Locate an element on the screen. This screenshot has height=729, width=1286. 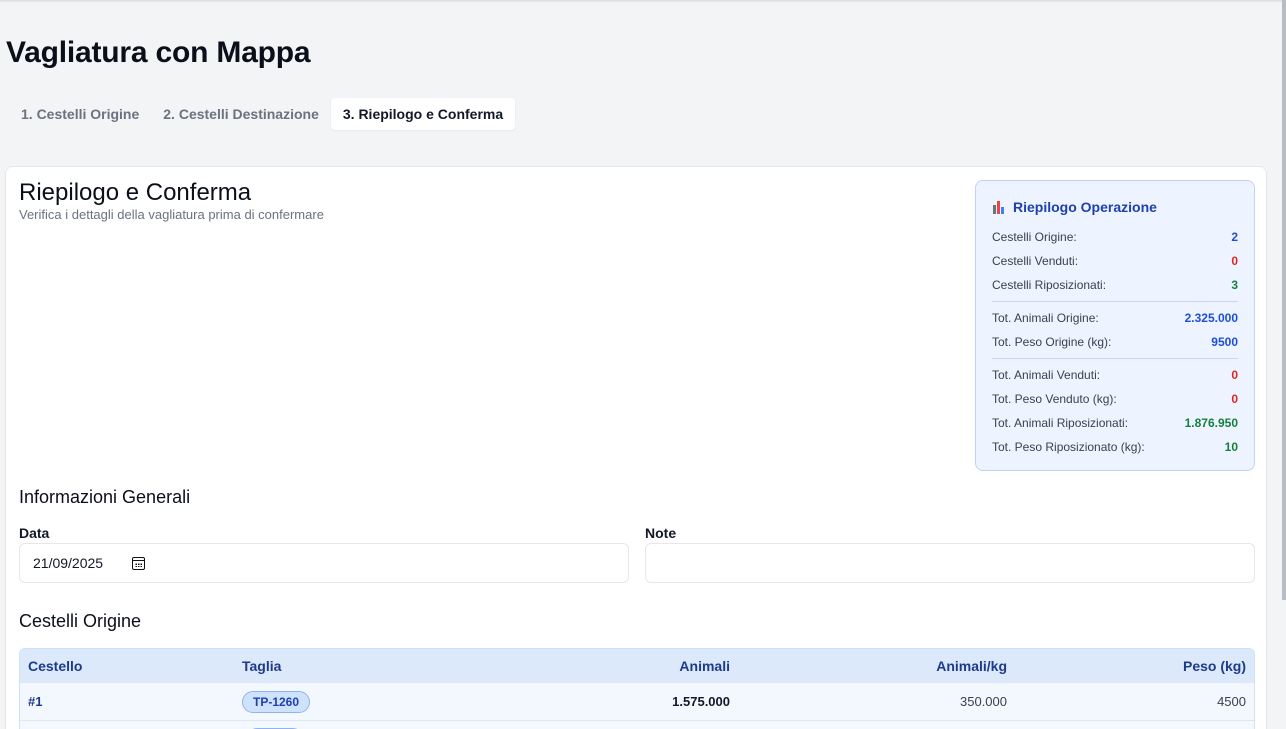
page-title: Vagliatura con Mappa is located at coordinates (158, 52).